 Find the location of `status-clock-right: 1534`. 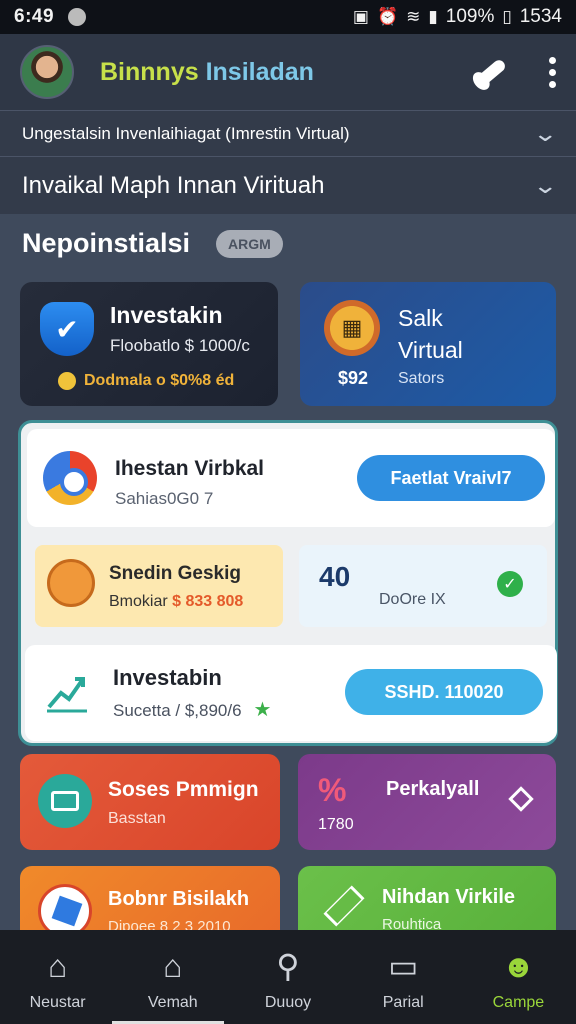

status-clock-right: 1534 is located at coordinates (540, 16).